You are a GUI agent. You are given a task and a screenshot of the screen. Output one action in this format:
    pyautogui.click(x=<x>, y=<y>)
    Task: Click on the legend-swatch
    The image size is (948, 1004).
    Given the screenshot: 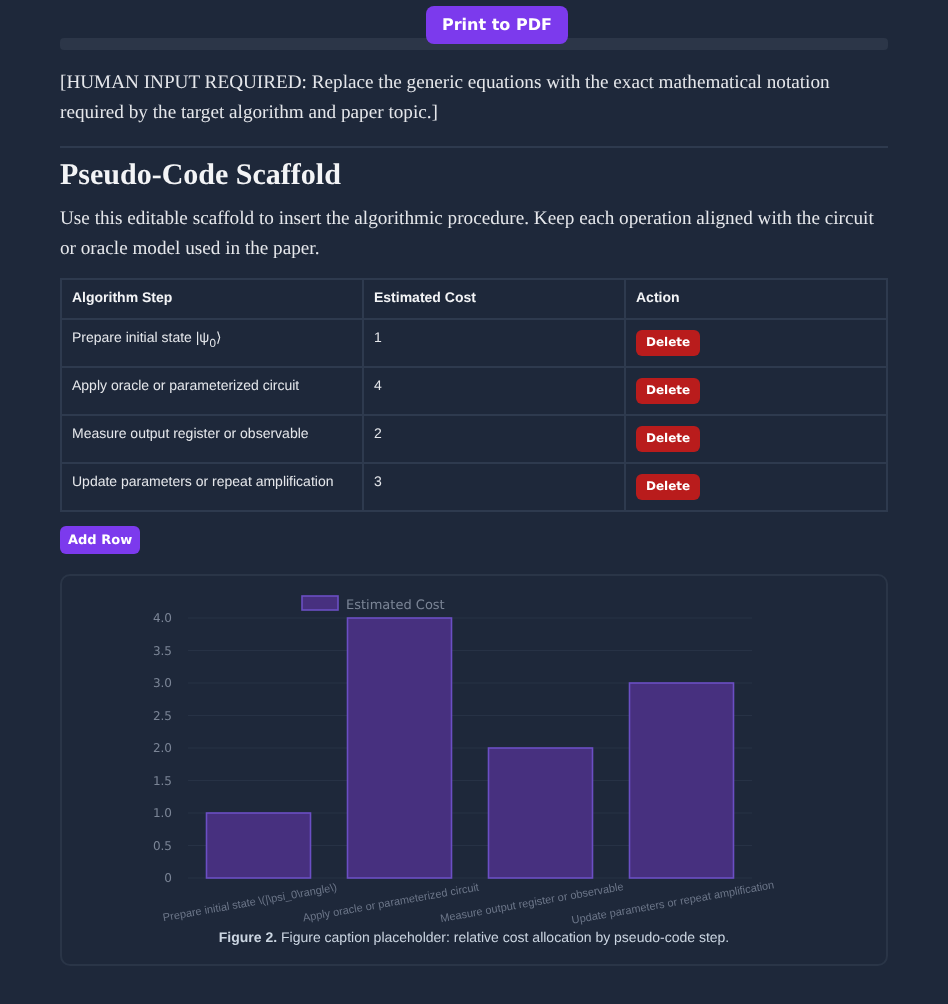 What is the action you would take?
    pyautogui.click(x=320, y=604)
    